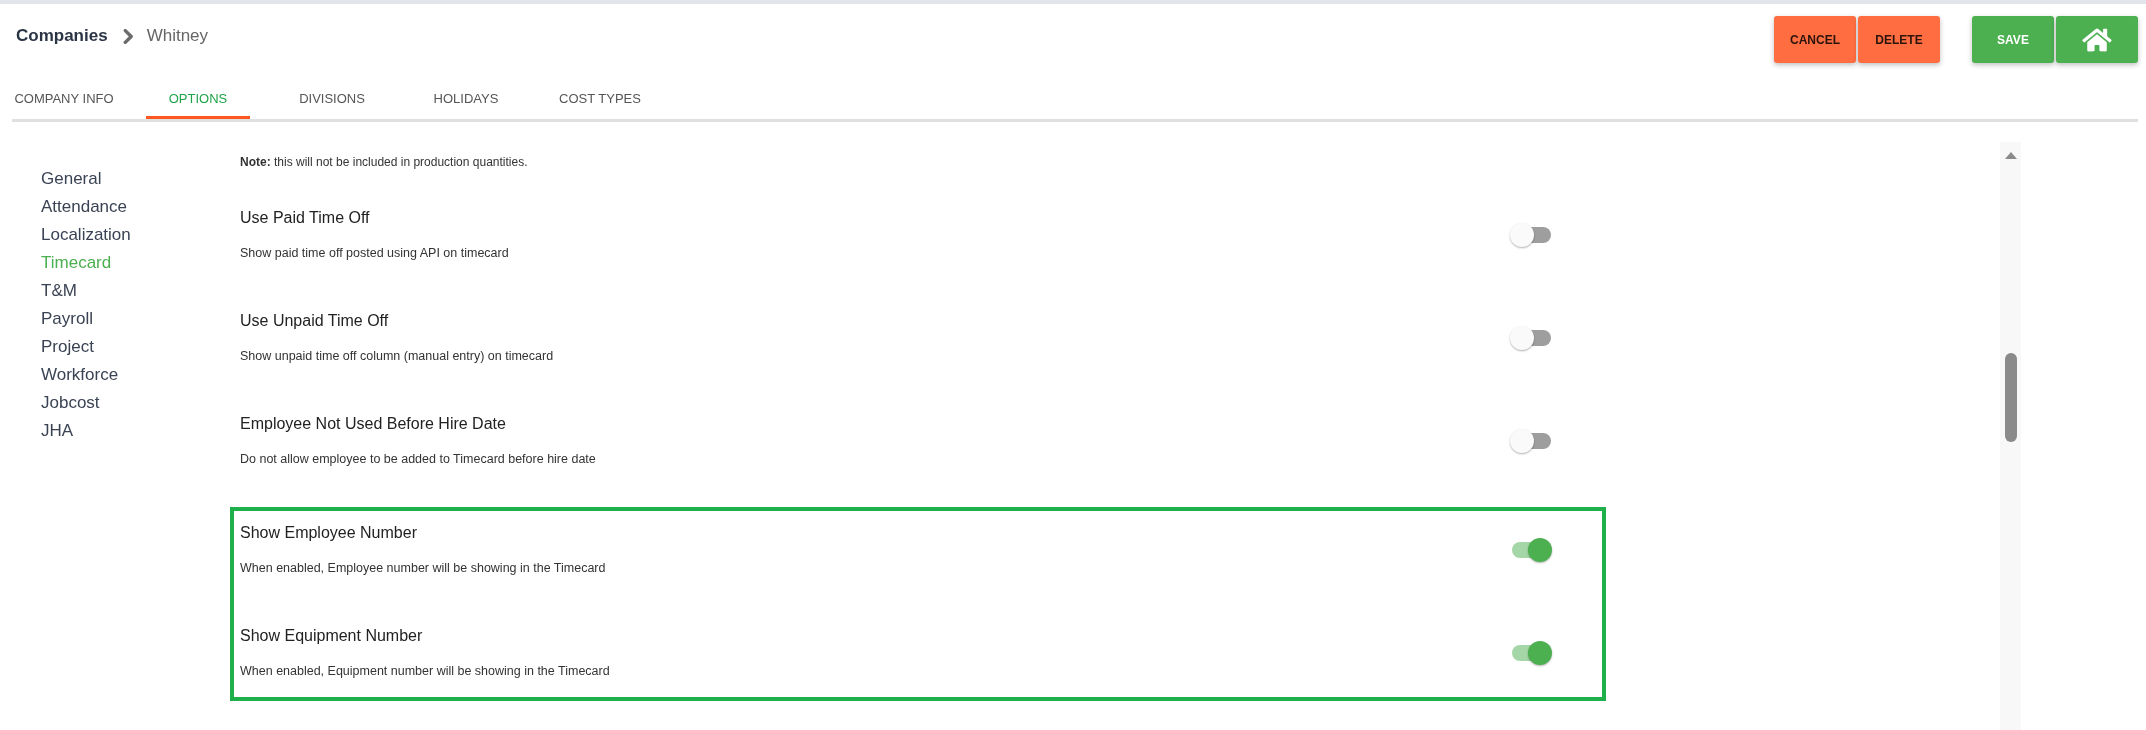 Image resolution: width=2146 pixels, height=730 pixels. Describe the element at coordinates (332, 100) in the screenshot. I see `tab: DIVISIONS` at that location.